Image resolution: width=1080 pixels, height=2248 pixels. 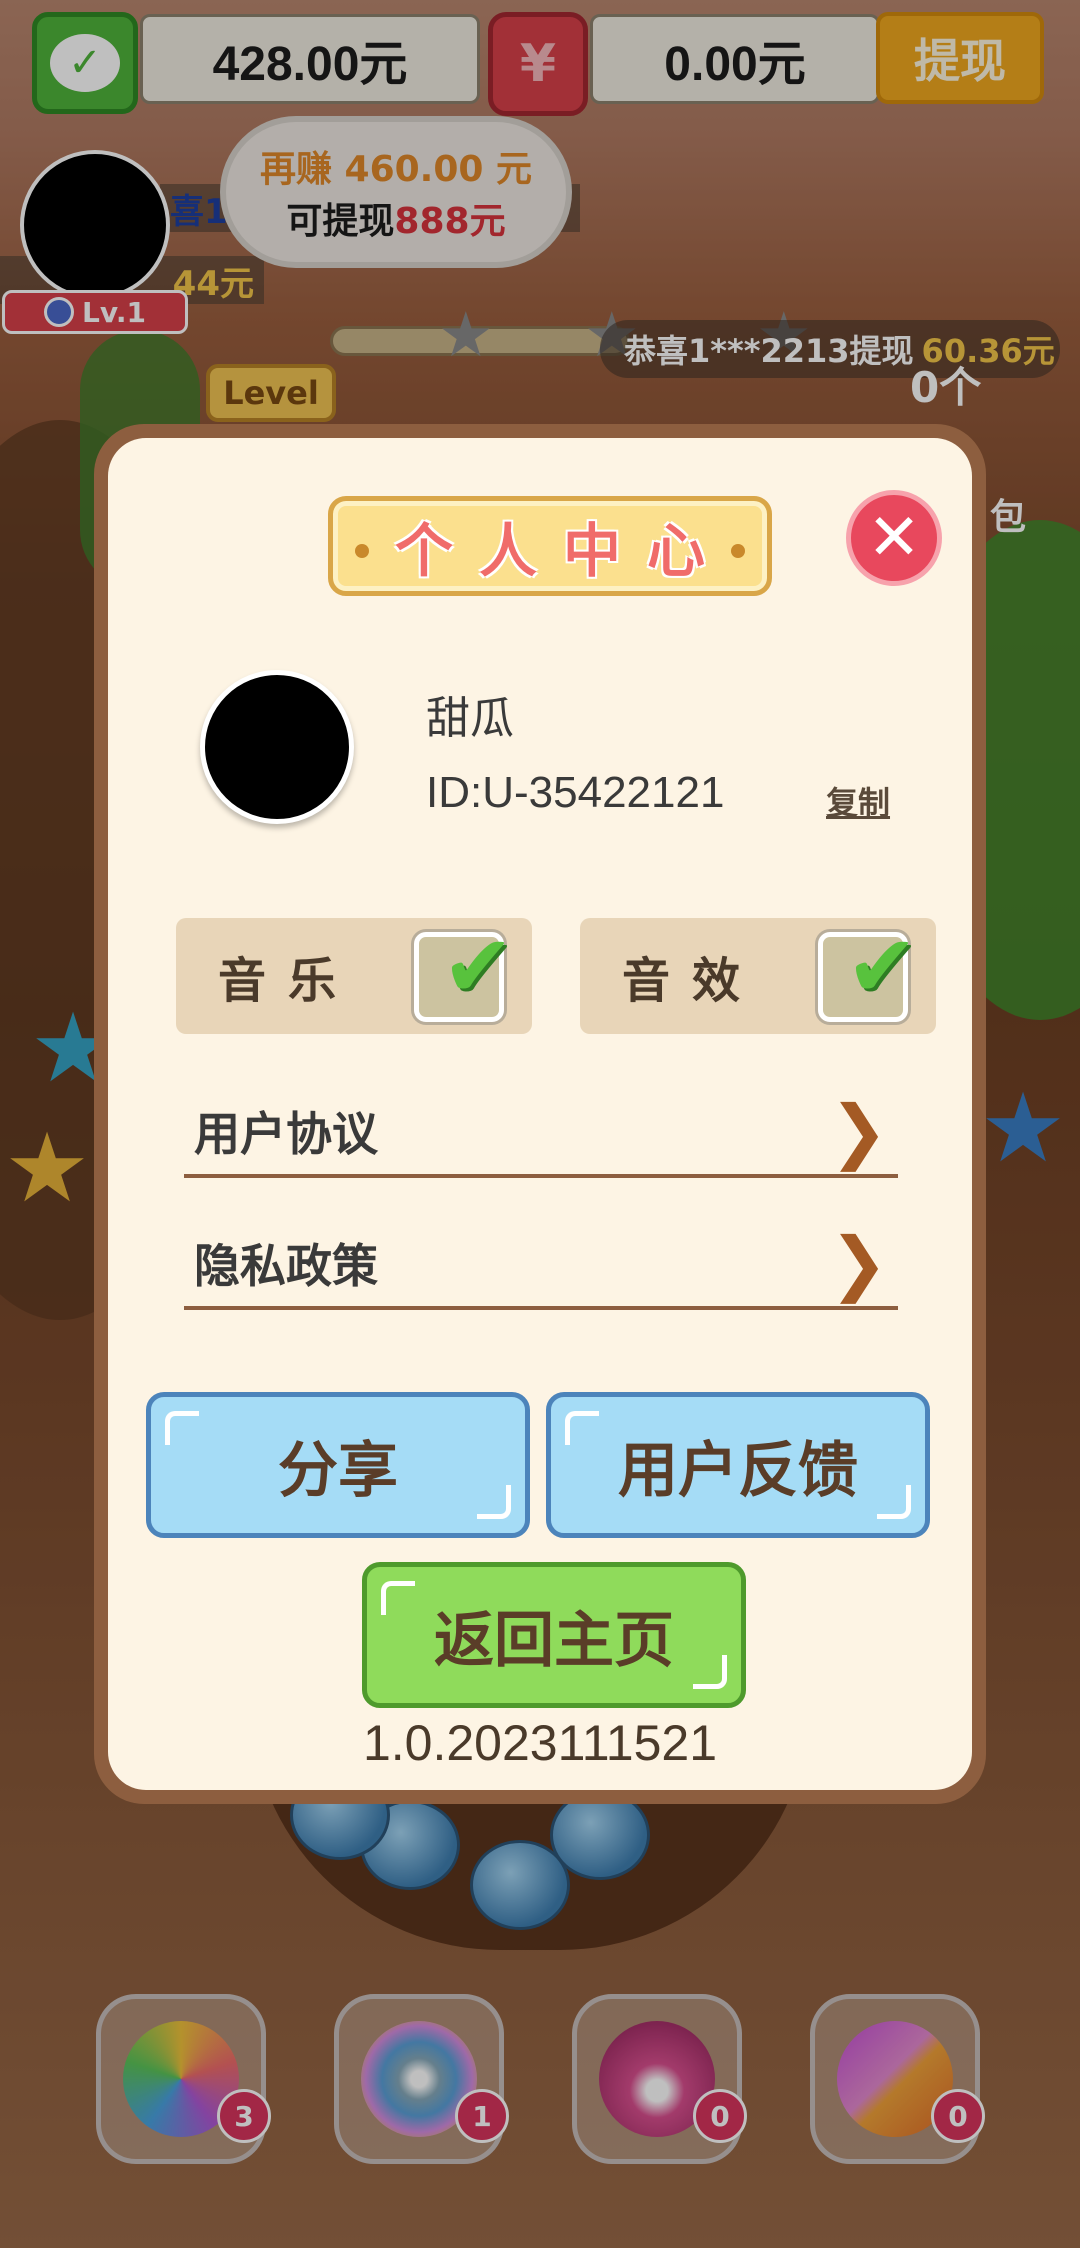 What do you see at coordinates (470, 718) in the screenshot?
I see `profile-nickname: 甜瓜` at bounding box center [470, 718].